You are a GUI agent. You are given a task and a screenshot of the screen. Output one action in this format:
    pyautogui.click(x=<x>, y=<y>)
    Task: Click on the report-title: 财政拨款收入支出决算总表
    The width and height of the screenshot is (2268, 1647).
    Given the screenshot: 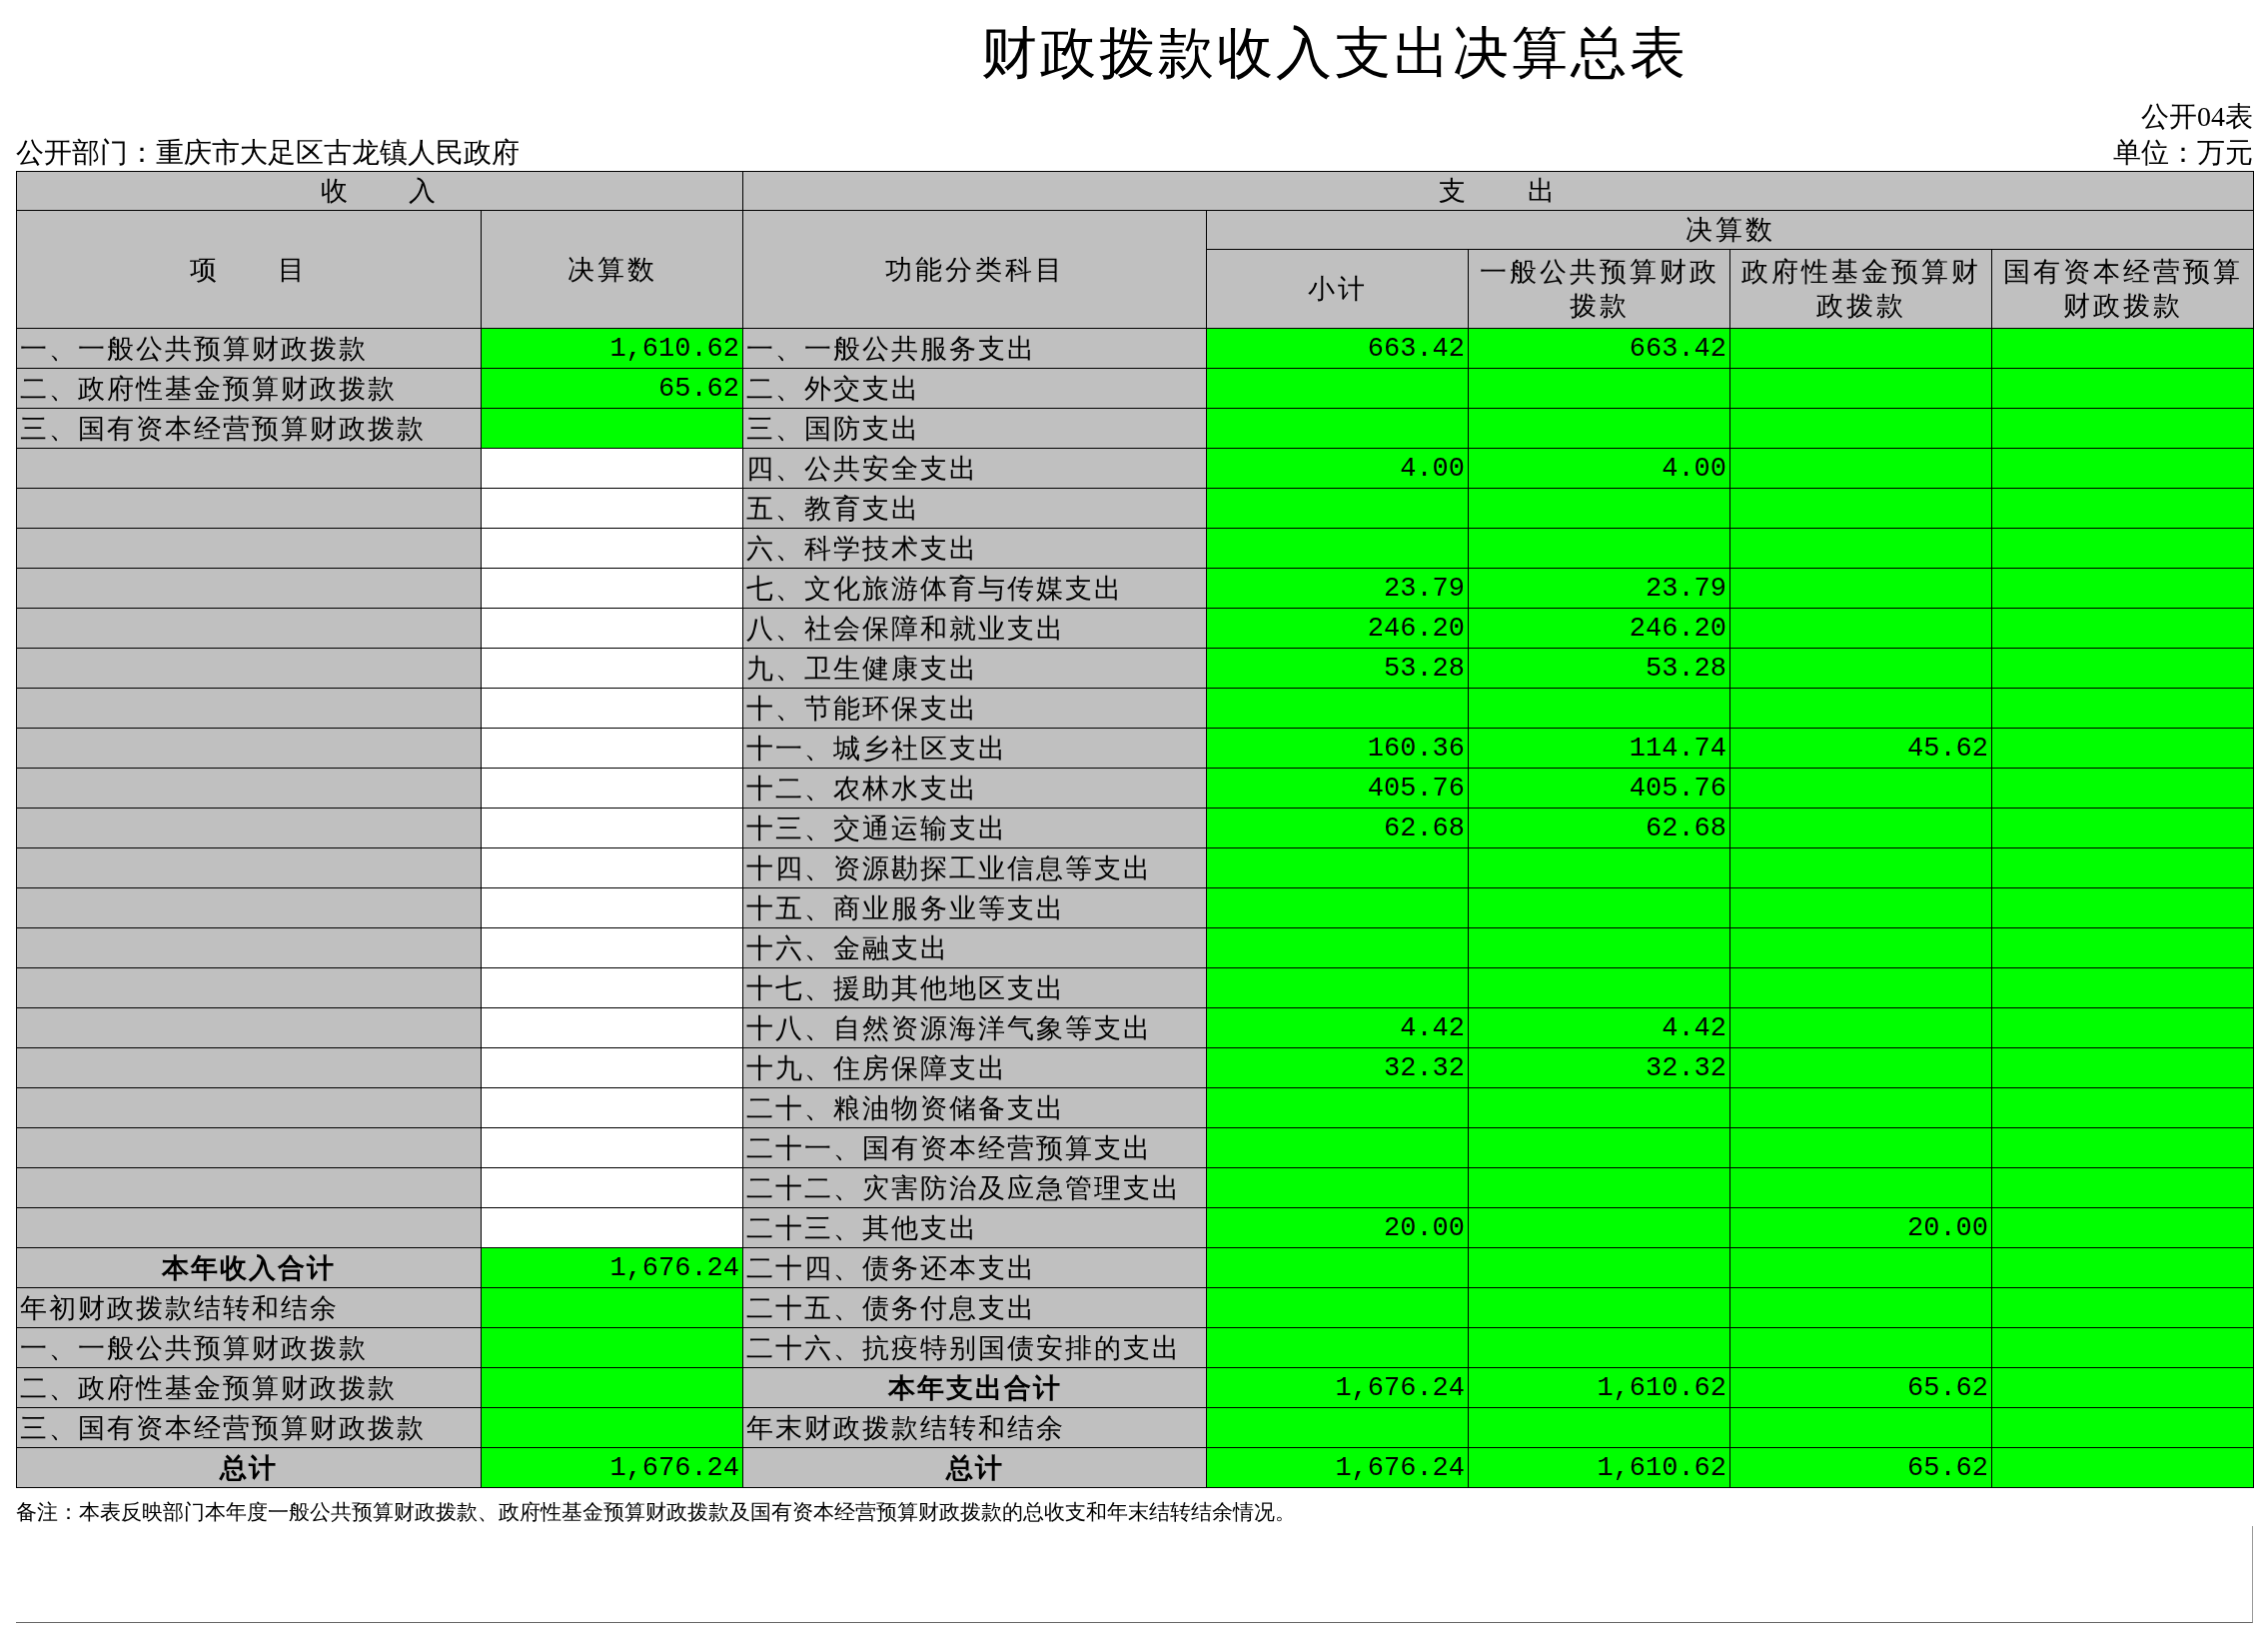 What is the action you would take?
    pyautogui.click(x=1334, y=54)
    